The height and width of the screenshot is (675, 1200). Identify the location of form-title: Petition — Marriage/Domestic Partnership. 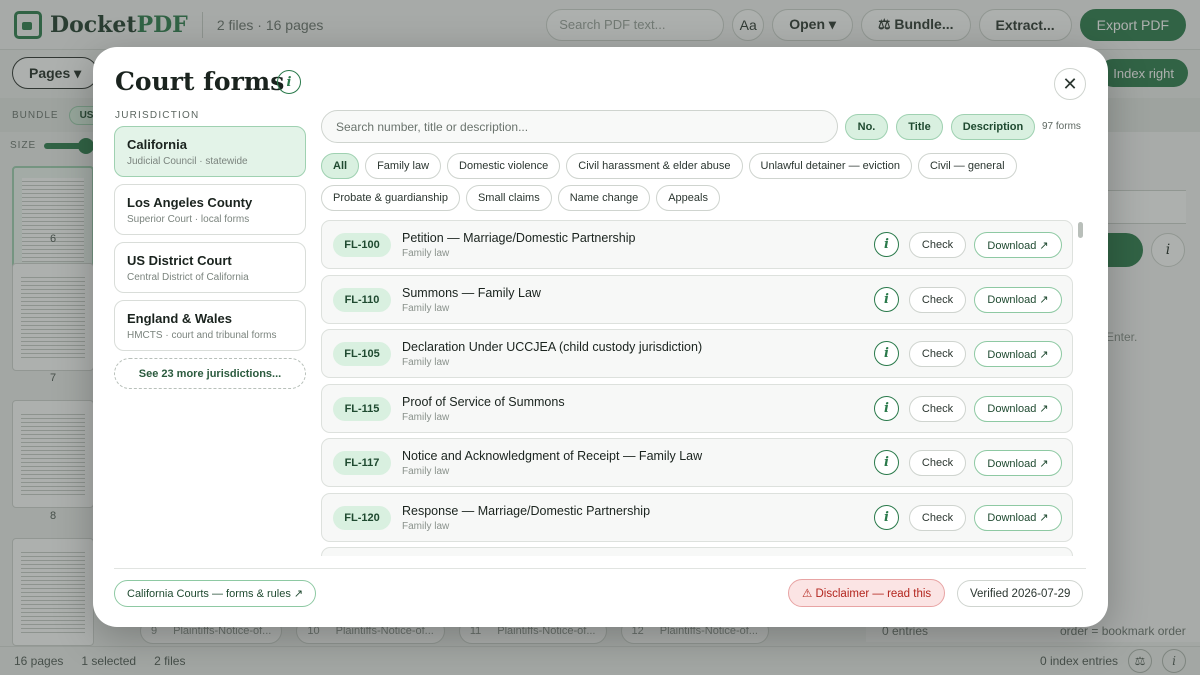
(519, 238).